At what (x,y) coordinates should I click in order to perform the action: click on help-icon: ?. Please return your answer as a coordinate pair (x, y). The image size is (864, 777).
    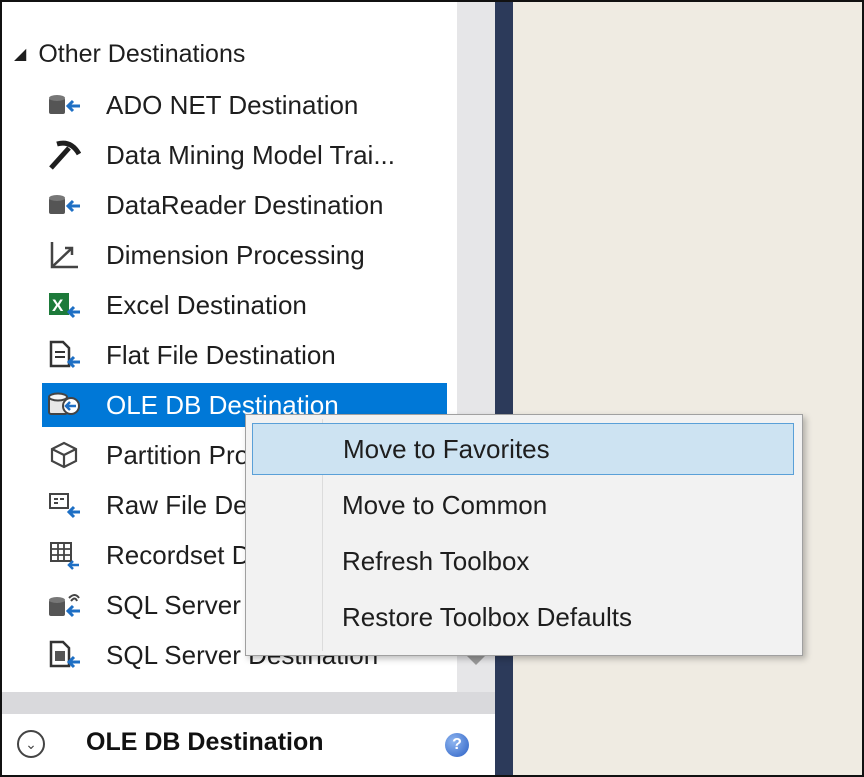
    Looking at the image, I should click on (457, 745).